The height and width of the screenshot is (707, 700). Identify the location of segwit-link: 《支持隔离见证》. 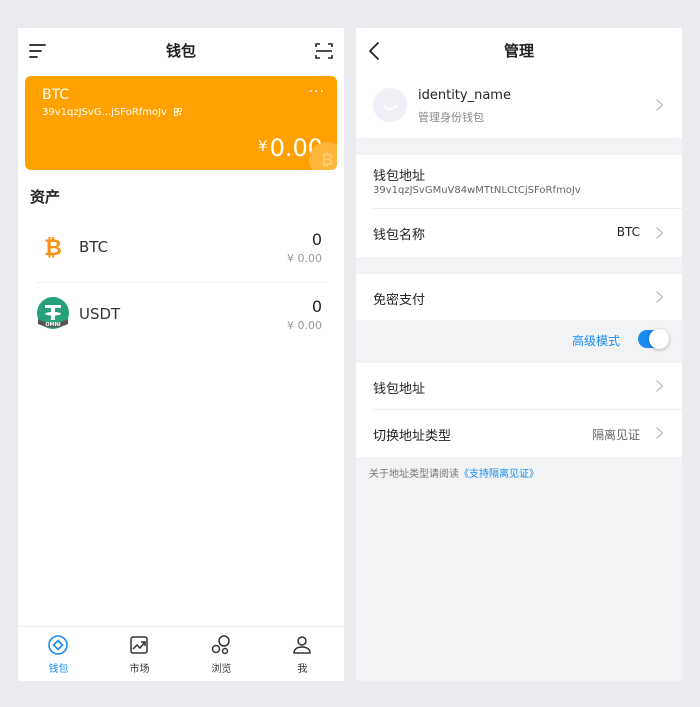
(499, 474).